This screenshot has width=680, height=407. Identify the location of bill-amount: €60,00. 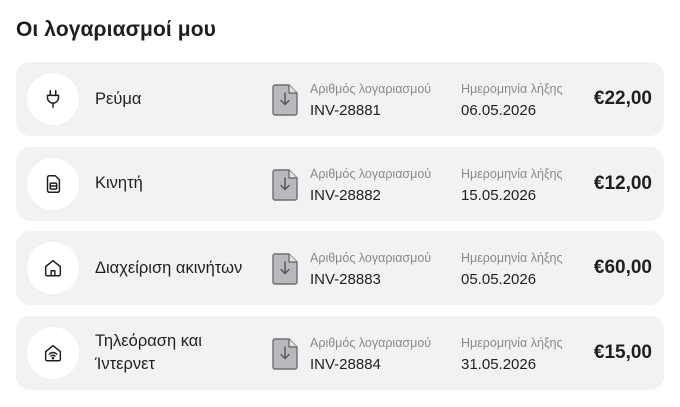
(622, 267).